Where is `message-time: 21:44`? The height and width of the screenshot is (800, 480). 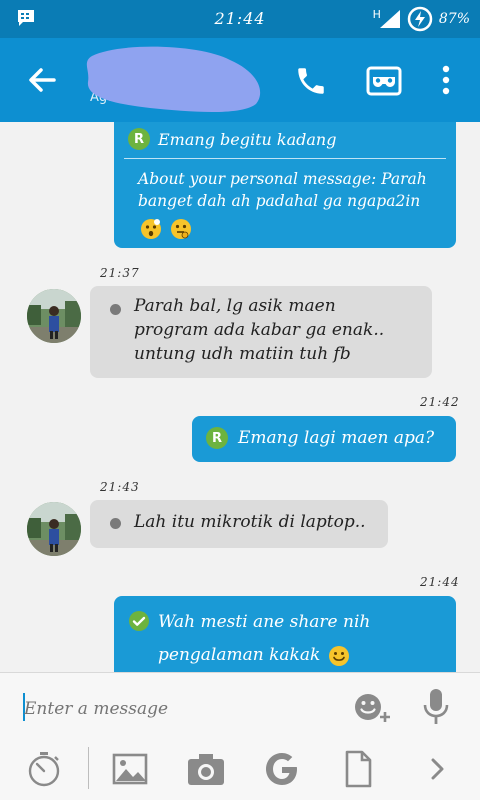
message-time: 21:44 is located at coordinates (440, 582).